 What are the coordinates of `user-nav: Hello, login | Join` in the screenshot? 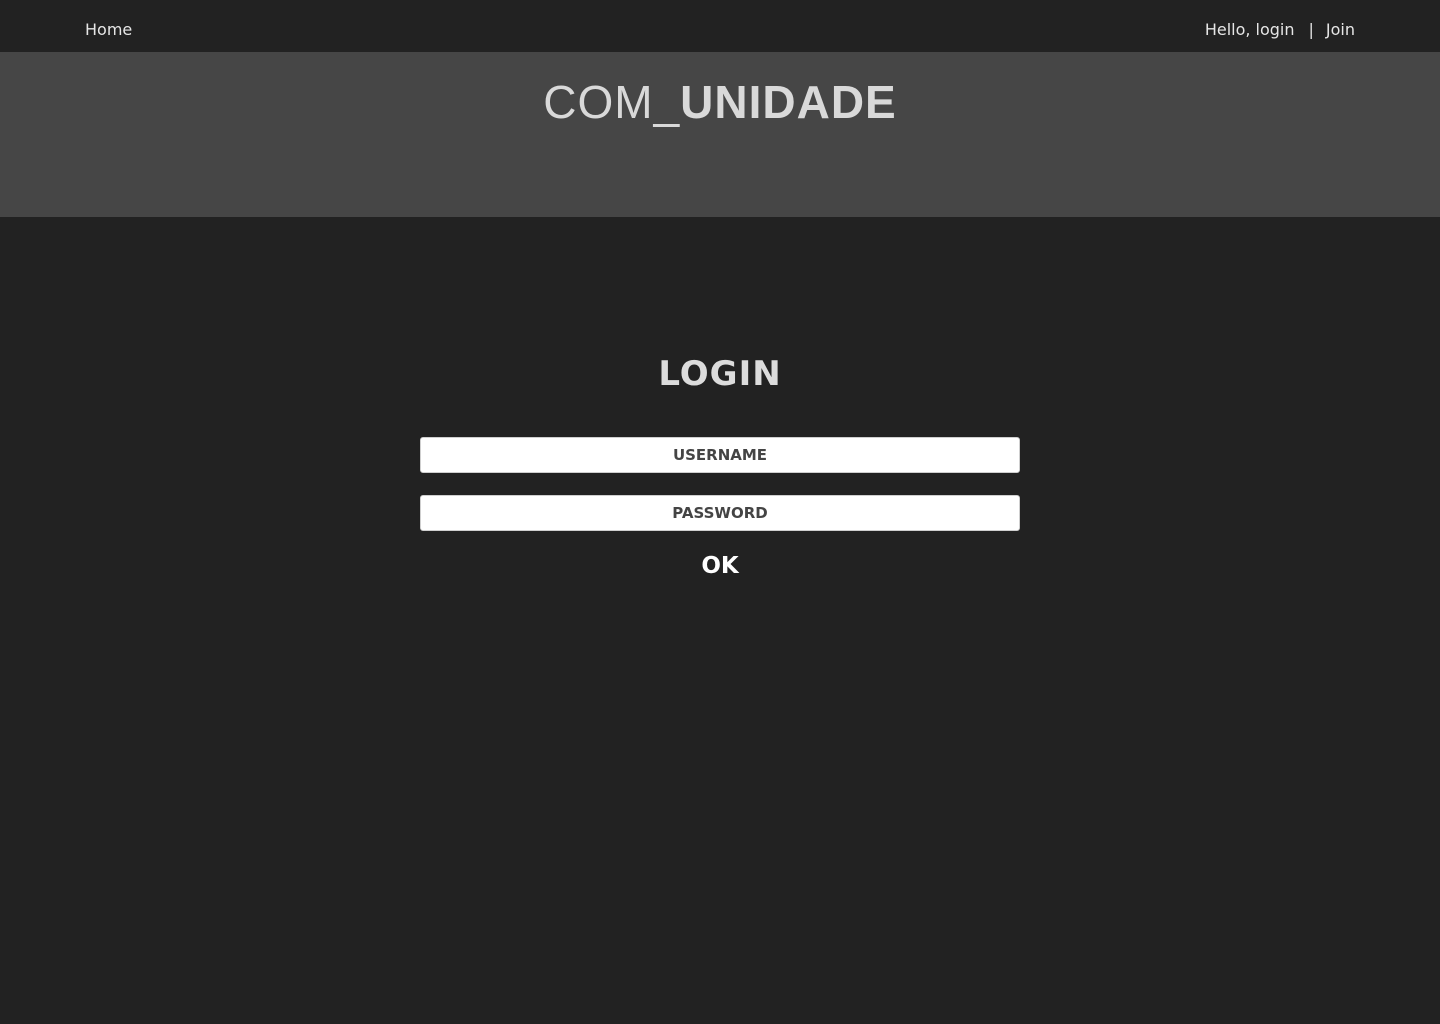 It's located at (1280, 30).